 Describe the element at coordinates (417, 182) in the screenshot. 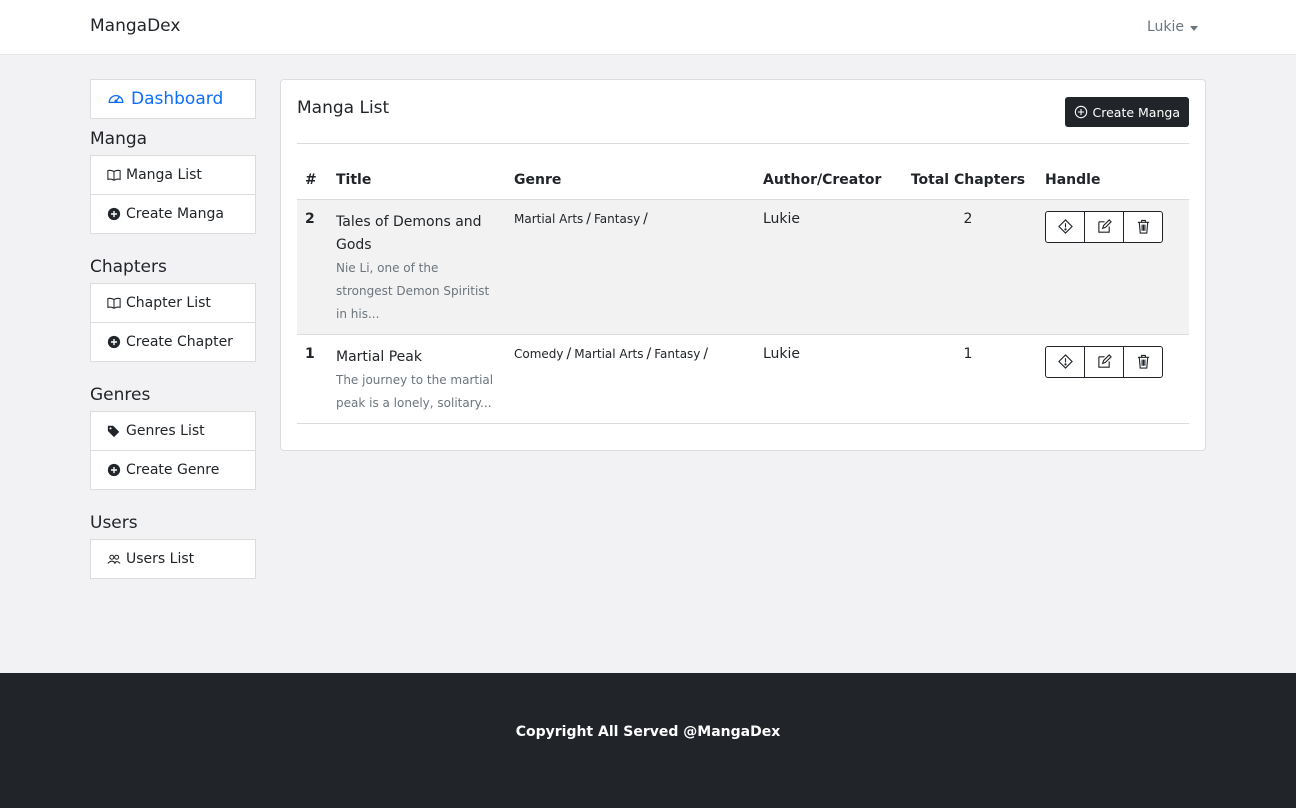

I see `column-header-title: Title` at that location.